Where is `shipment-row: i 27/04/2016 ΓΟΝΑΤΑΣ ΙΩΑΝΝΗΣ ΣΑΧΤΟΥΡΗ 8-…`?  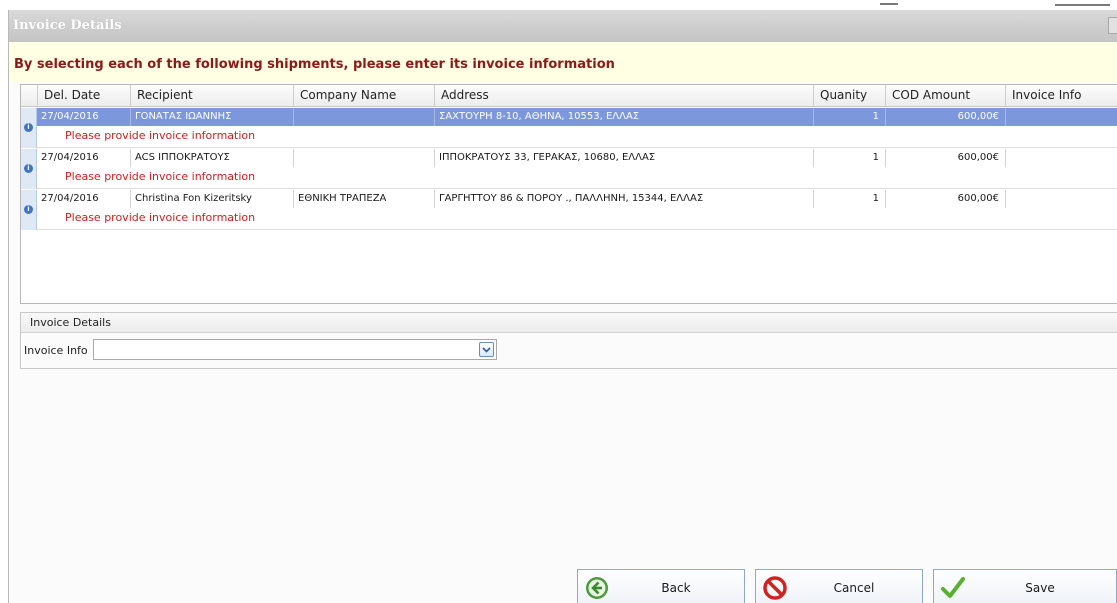 shipment-row: i 27/04/2016 ΓΟΝΑΤΑΣ ΙΩΑΝΝΗΣ ΣΑΧΤΟΥΡΗ 8-… is located at coordinates (569, 128).